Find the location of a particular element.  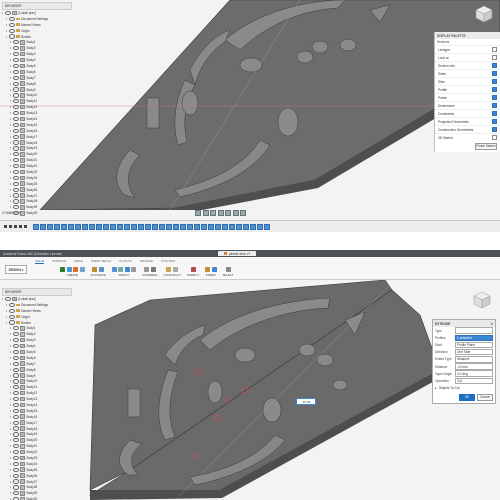

display-mode-icon is located at coordinates (228, 213).